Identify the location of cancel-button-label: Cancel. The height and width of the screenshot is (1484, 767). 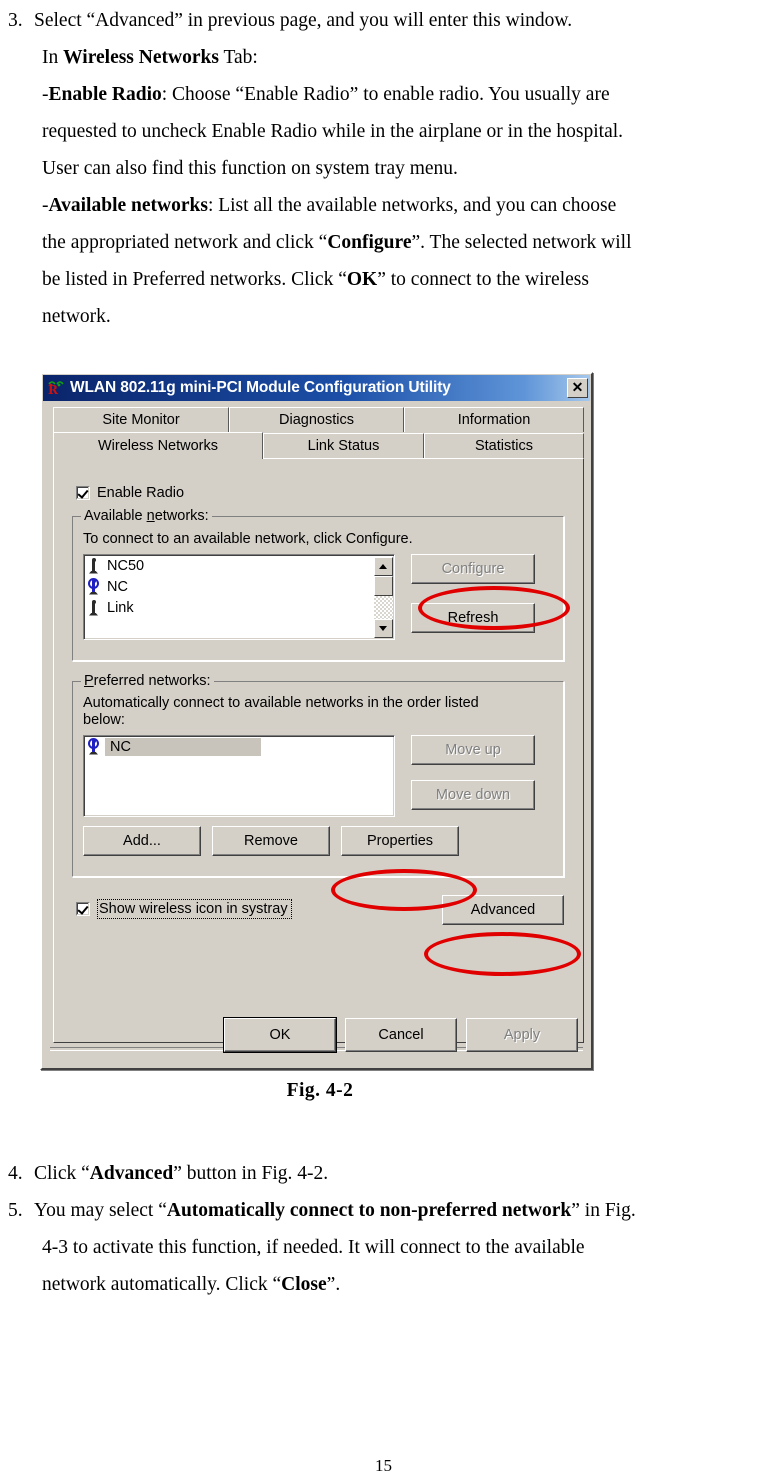
(401, 1035).